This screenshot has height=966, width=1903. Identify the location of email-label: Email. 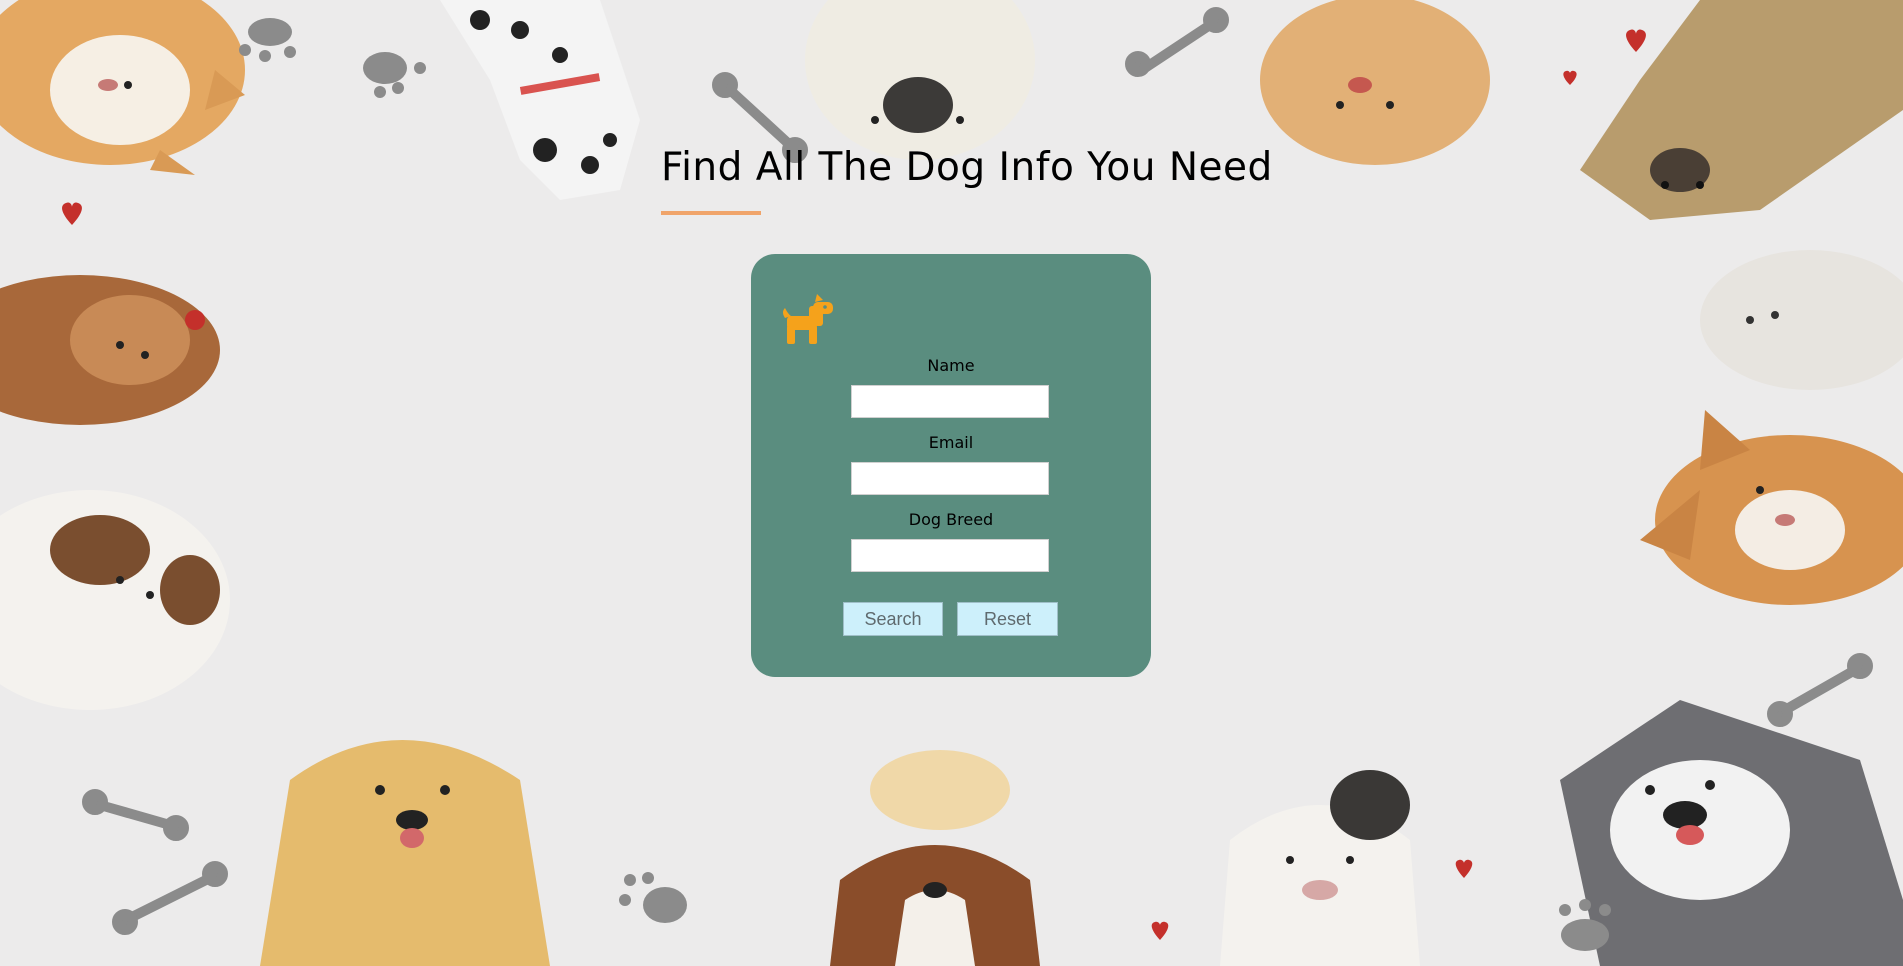
(951, 442).